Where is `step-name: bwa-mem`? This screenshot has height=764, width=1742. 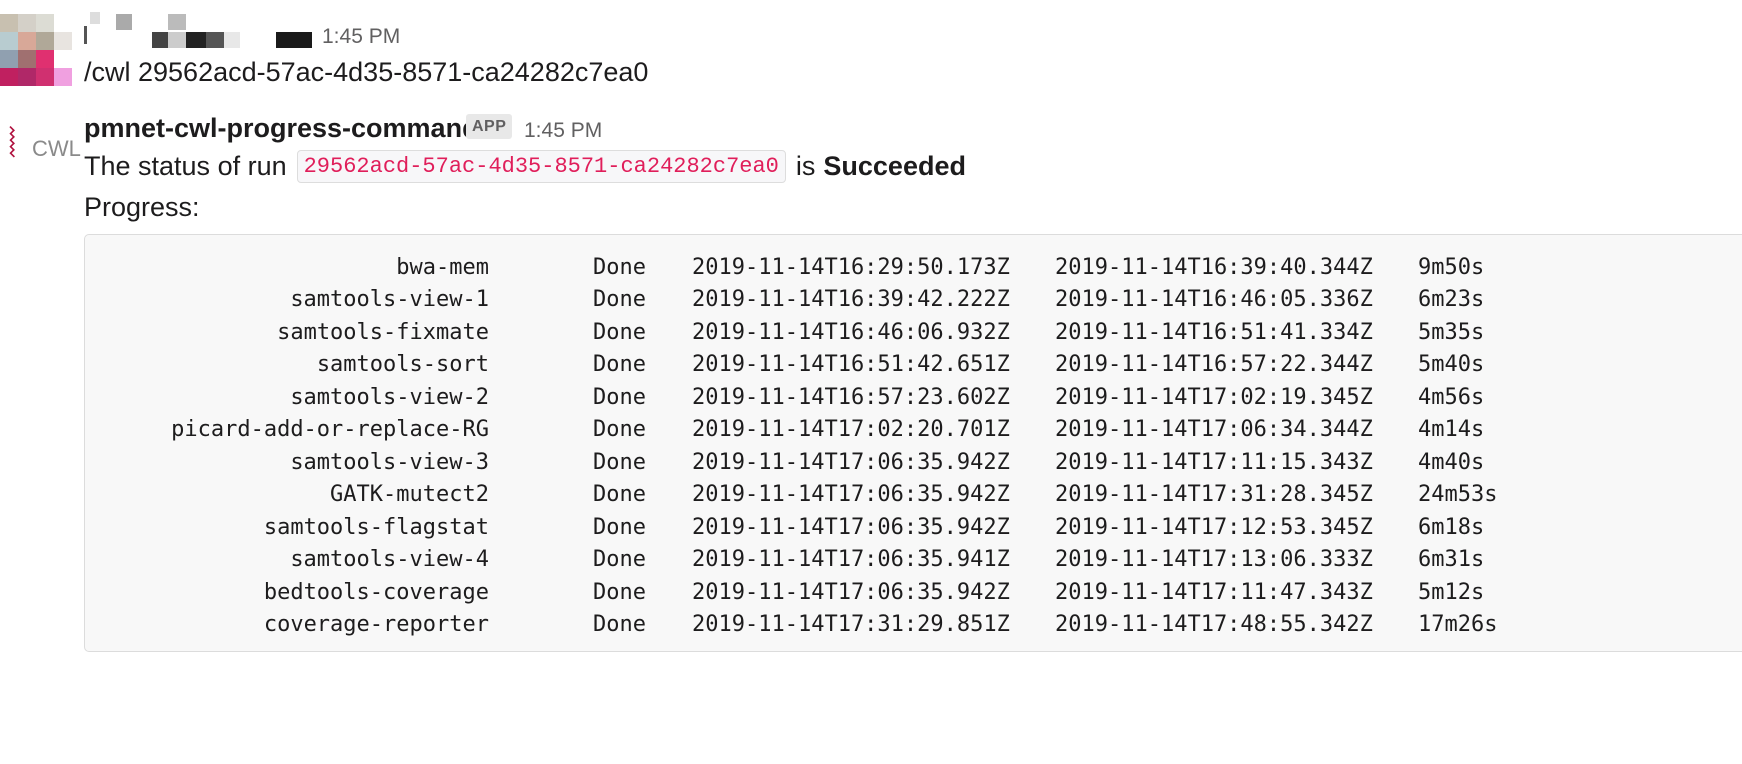
step-name: bwa-mem is located at coordinates (442, 267).